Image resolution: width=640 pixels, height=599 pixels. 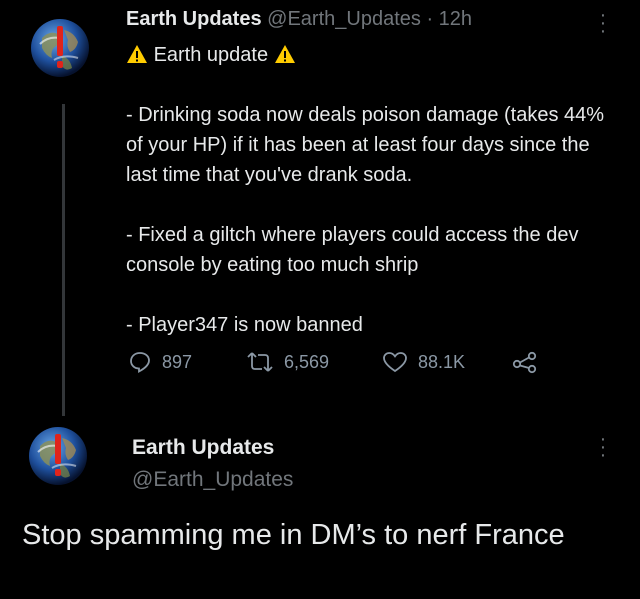 I want to click on retweet-icon, so click(x=260, y=362).